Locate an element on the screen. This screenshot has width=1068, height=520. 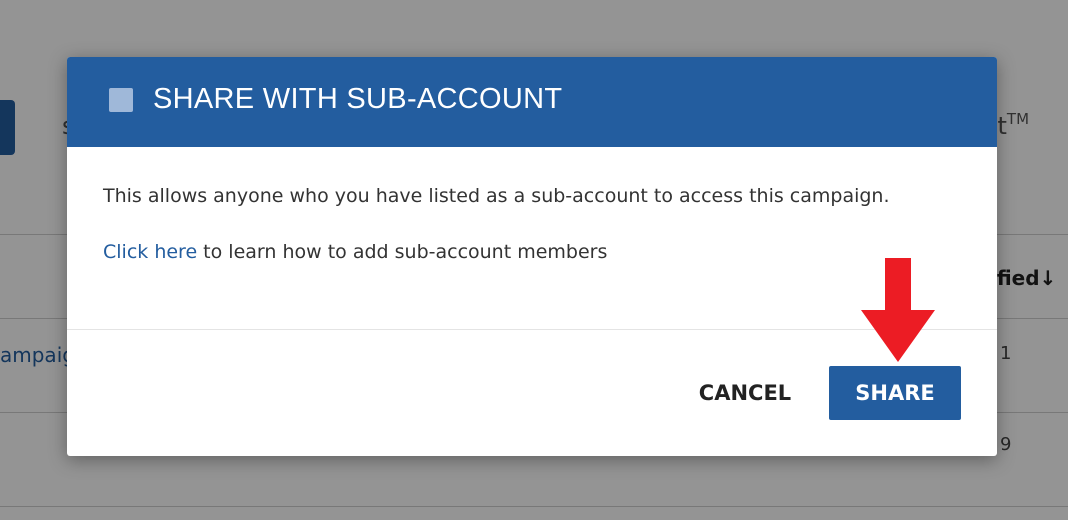
cancel-button: CANCEL is located at coordinates (745, 393).